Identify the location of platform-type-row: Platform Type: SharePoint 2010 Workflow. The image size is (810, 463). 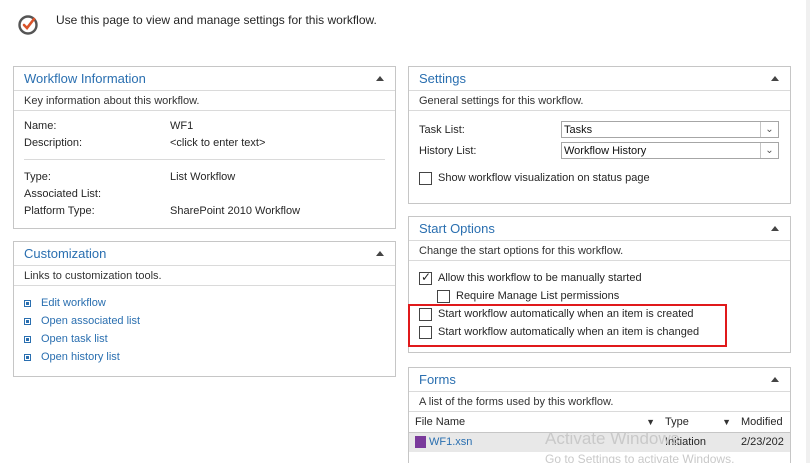
(204, 210).